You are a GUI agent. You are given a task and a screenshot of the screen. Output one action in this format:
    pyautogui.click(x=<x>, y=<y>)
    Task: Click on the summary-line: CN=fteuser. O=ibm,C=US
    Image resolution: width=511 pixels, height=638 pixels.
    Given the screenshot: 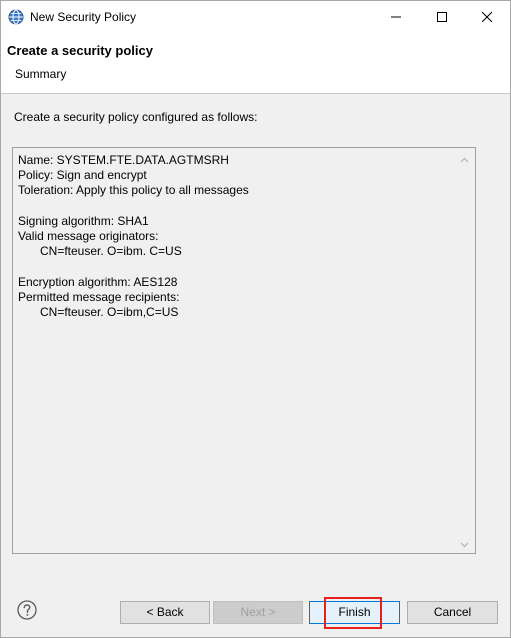 What is the action you would take?
    pyautogui.click(x=109, y=311)
    